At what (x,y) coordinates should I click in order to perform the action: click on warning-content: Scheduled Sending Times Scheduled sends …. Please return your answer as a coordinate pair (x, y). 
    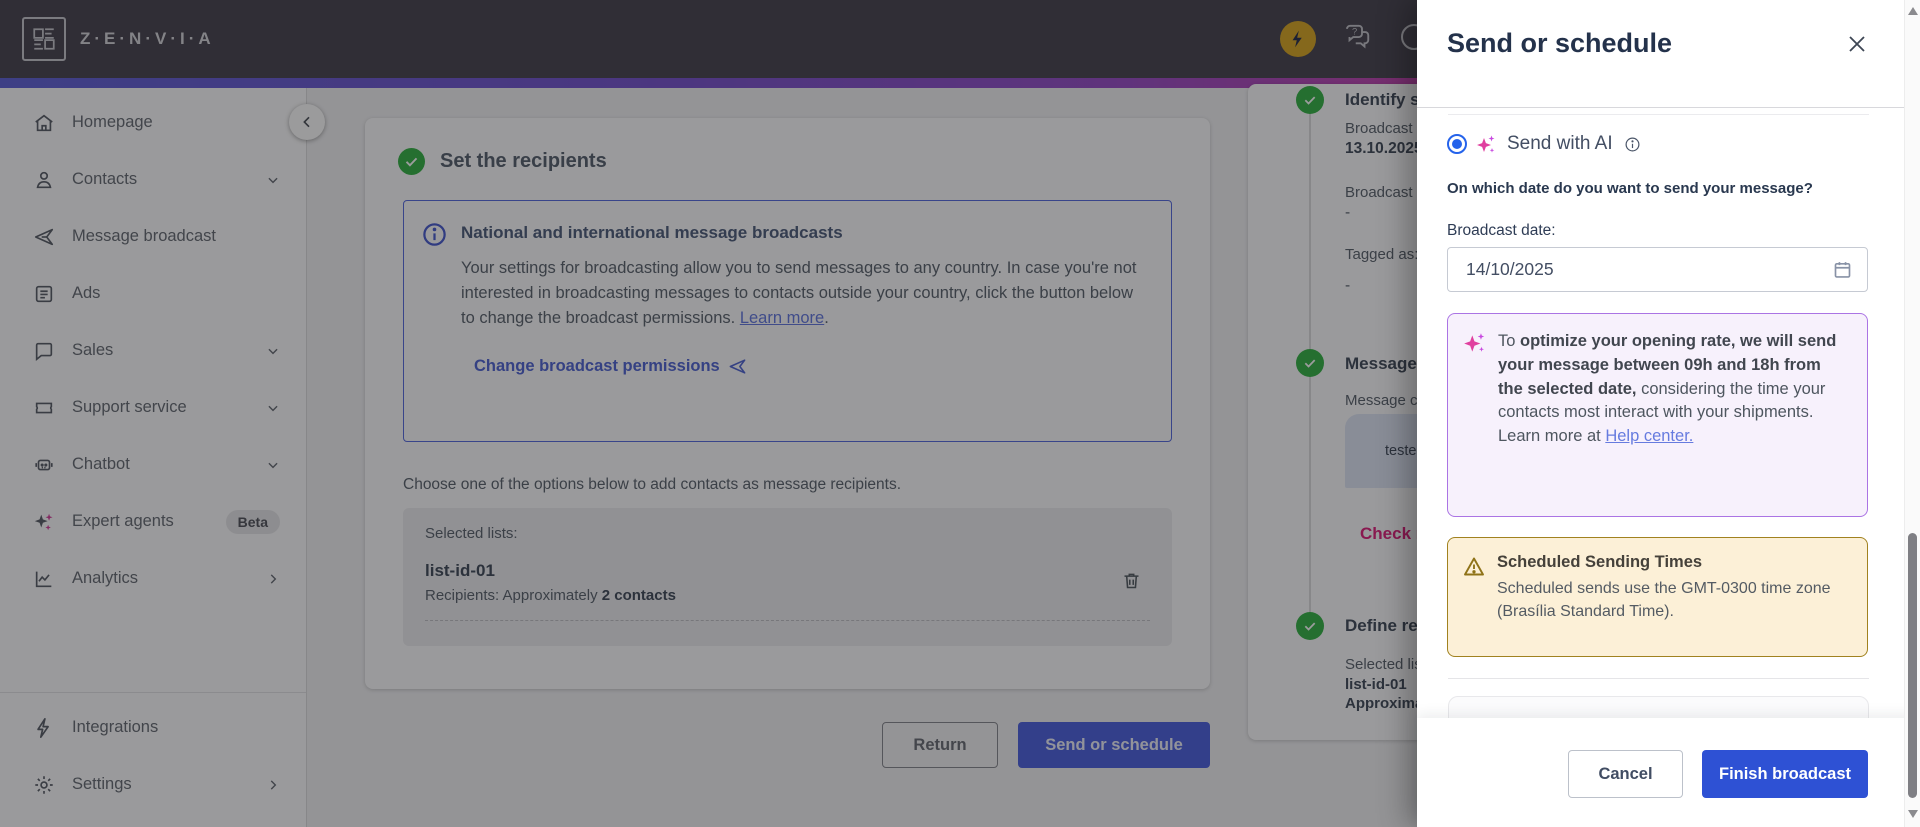
    Looking at the image, I should click on (1674, 598).